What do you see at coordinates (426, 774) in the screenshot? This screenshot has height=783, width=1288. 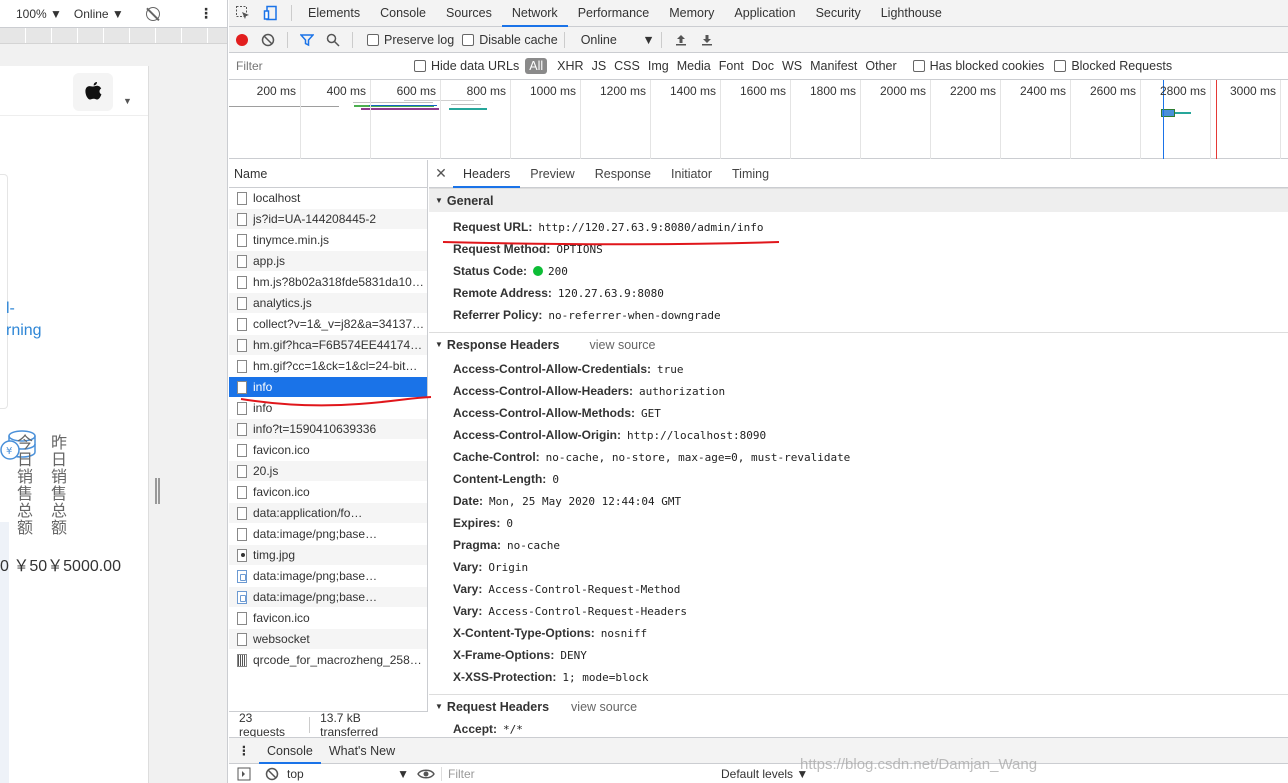 I see `eye-icon` at bounding box center [426, 774].